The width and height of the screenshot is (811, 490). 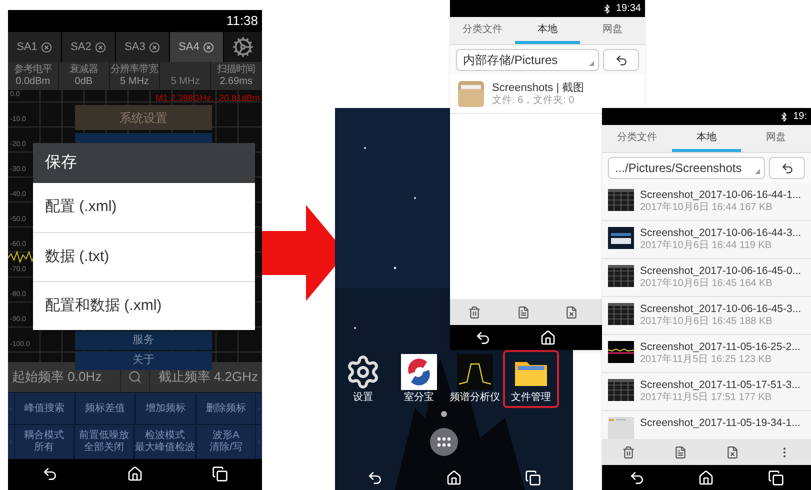 What do you see at coordinates (242, 21) in the screenshot?
I see `status-time: 11:38` at bounding box center [242, 21].